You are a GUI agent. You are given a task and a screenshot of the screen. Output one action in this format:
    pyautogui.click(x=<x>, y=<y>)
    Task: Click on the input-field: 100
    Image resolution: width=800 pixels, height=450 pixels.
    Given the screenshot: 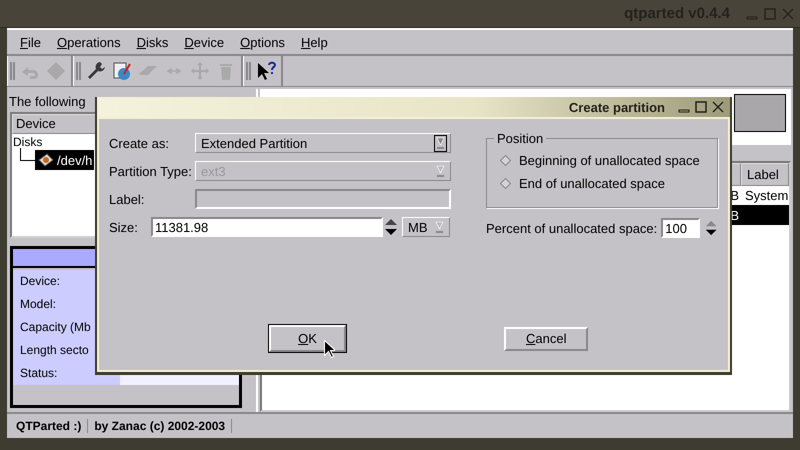 What is the action you would take?
    pyautogui.click(x=680, y=228)
    